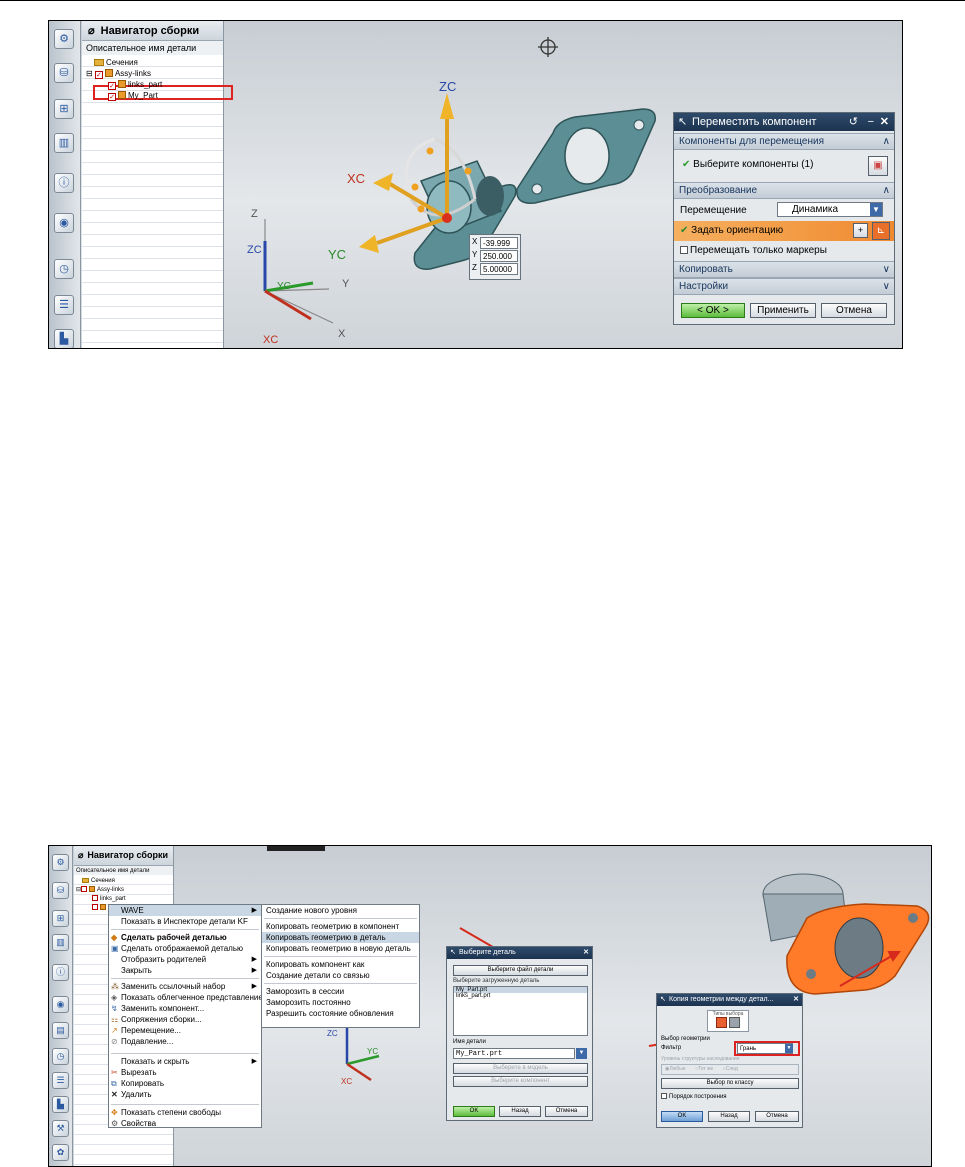 The width and height of the screenshot is (965, 1167). What do you see at coordinates (520, 970) in the screenshot?
I see `select-file-button: Выберите файл детали` at bounding box center [520, 970].